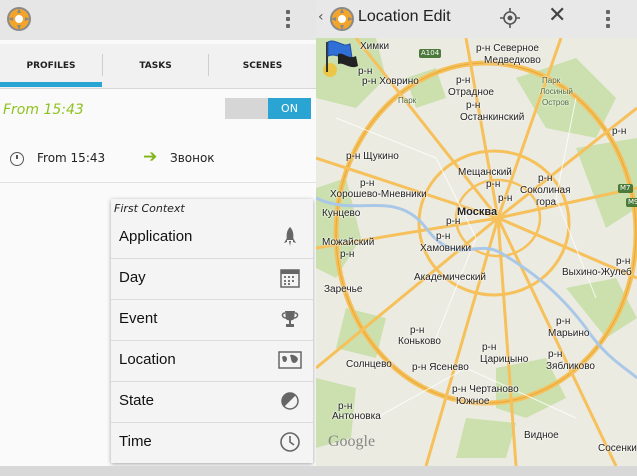 Image resolution: width=637 pixels, height=476 pixels. I want to click on map-label: р-н Щукино, so click(372, 156).